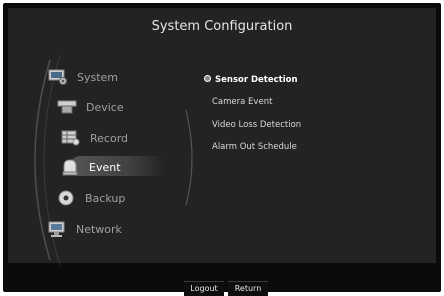 The width and height of the screenshot is (444, 296). I want to click on disc-icon, so click(66, 198).